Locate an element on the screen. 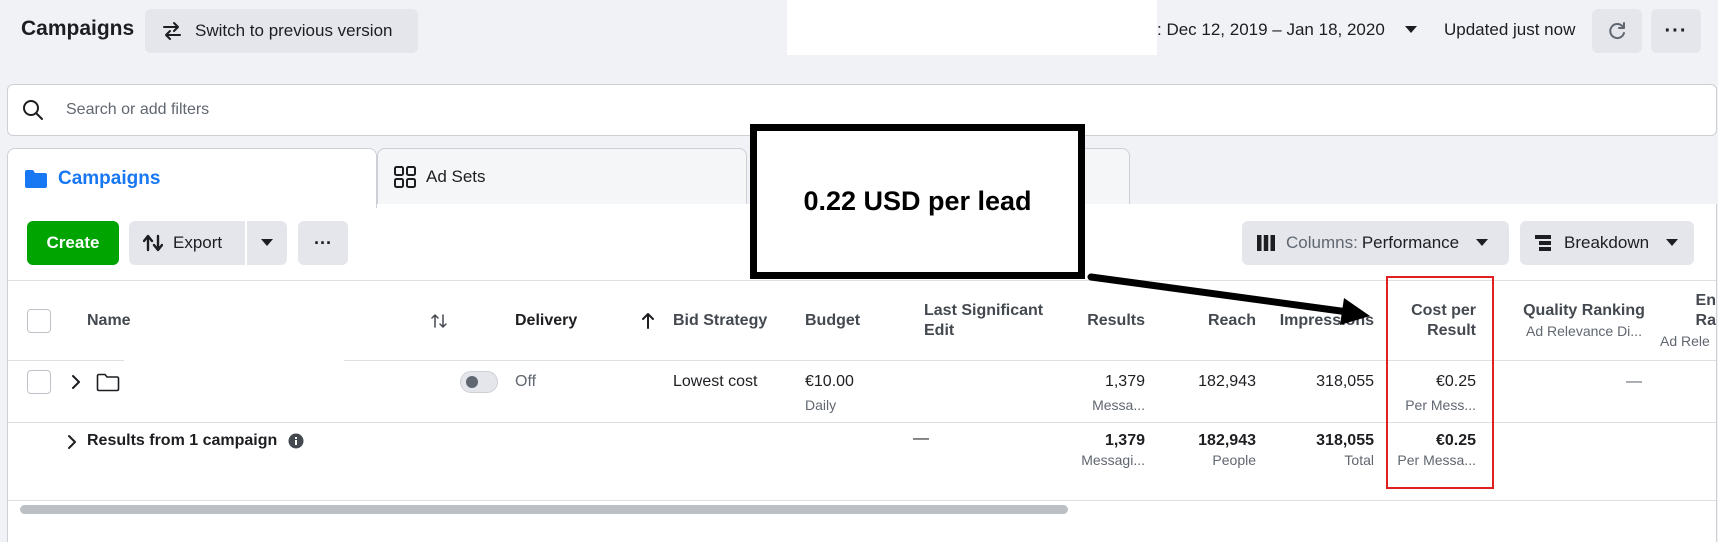 The width and height of the screenshot is (1718, 542). info-icon is located at coordinates (296, 441).